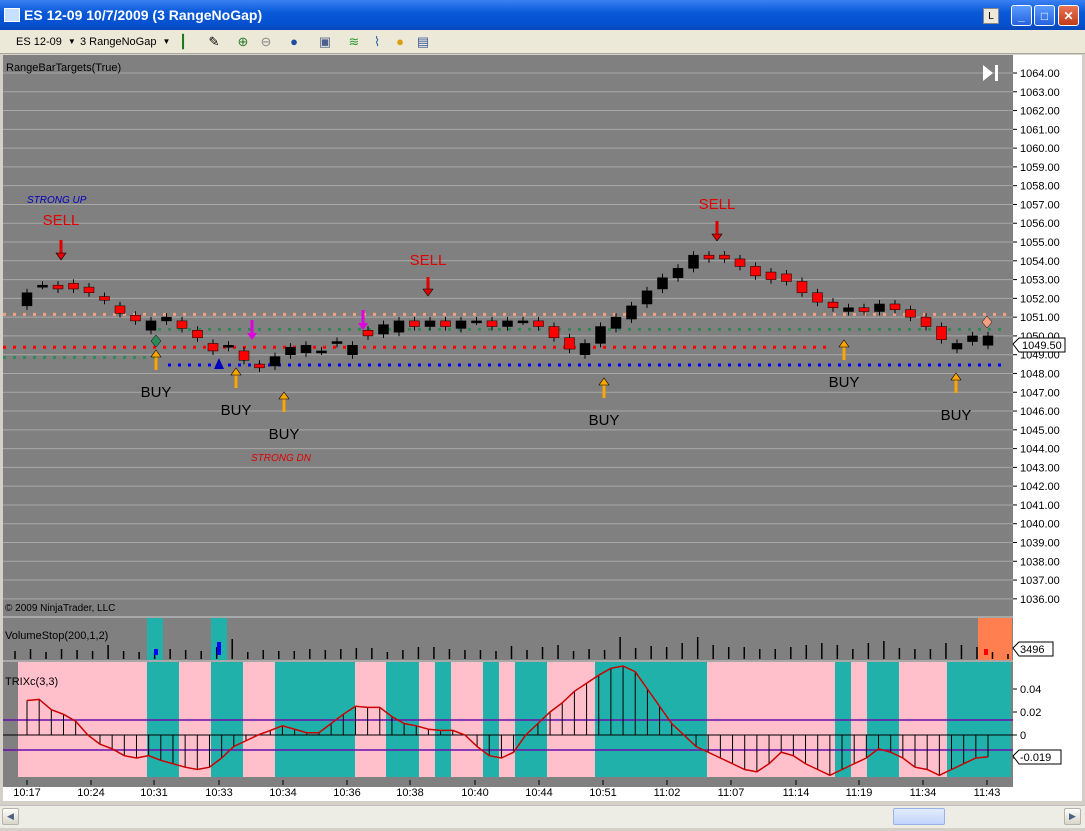 This screenshot has width=1085, height=831. What do you see at coordinates (1040, 468) in the screenshot?
I see `price-axis-label: 1043.00` at bounding box center [1040, 468].